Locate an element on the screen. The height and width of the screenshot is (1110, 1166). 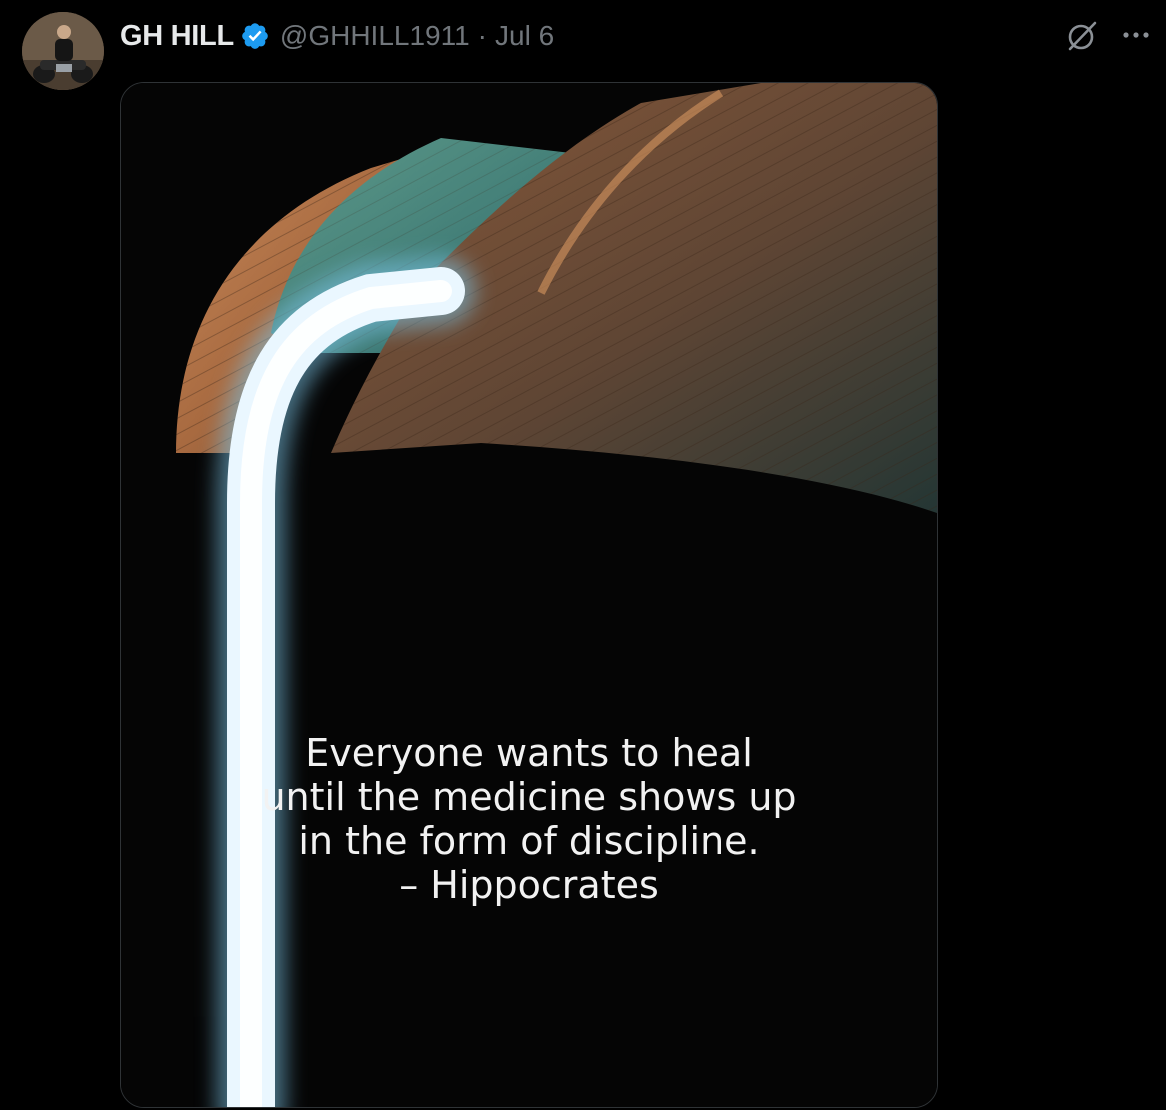
tweet-header: GH HILL @GHHILL1911 · Jul 6 is located at coordinates (337, 36).